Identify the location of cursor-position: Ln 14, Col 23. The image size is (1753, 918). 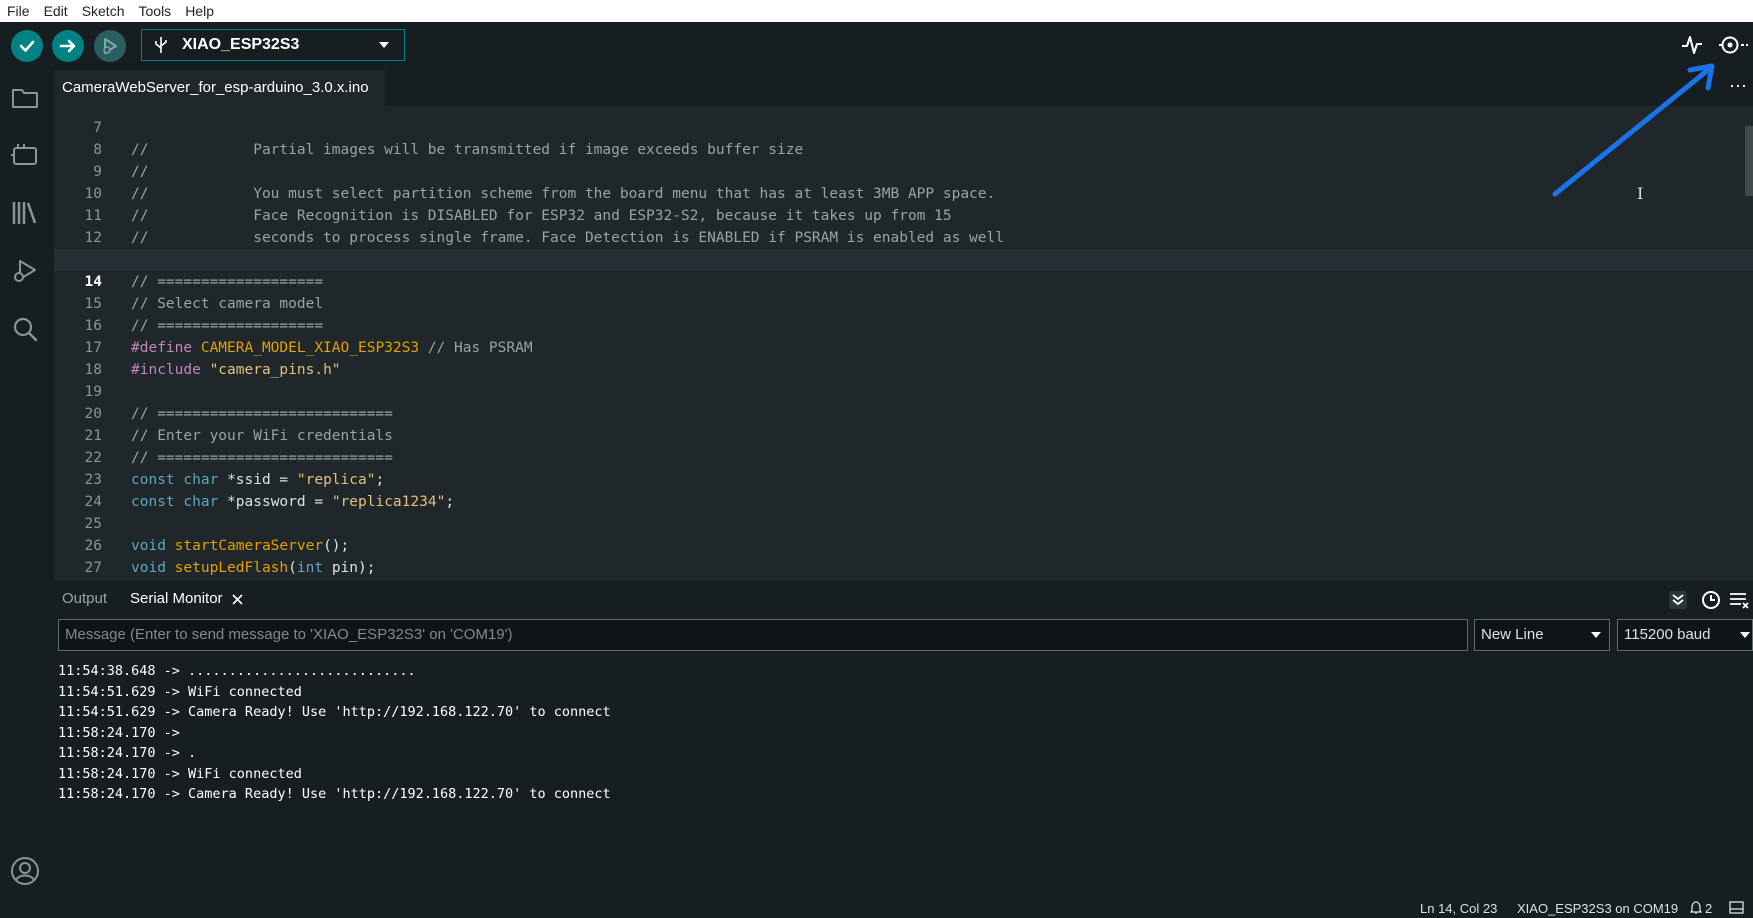
(1458, 908).